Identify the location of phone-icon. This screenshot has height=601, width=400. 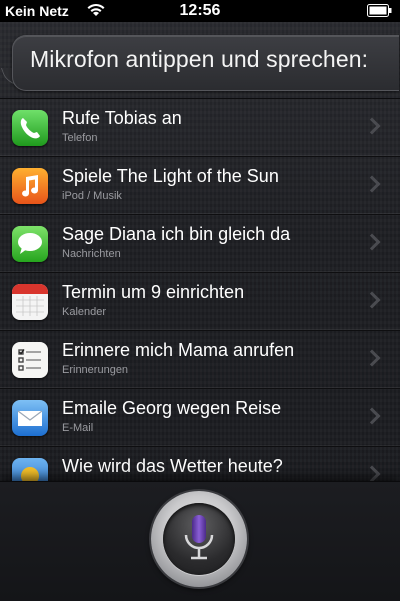
(30, 128).